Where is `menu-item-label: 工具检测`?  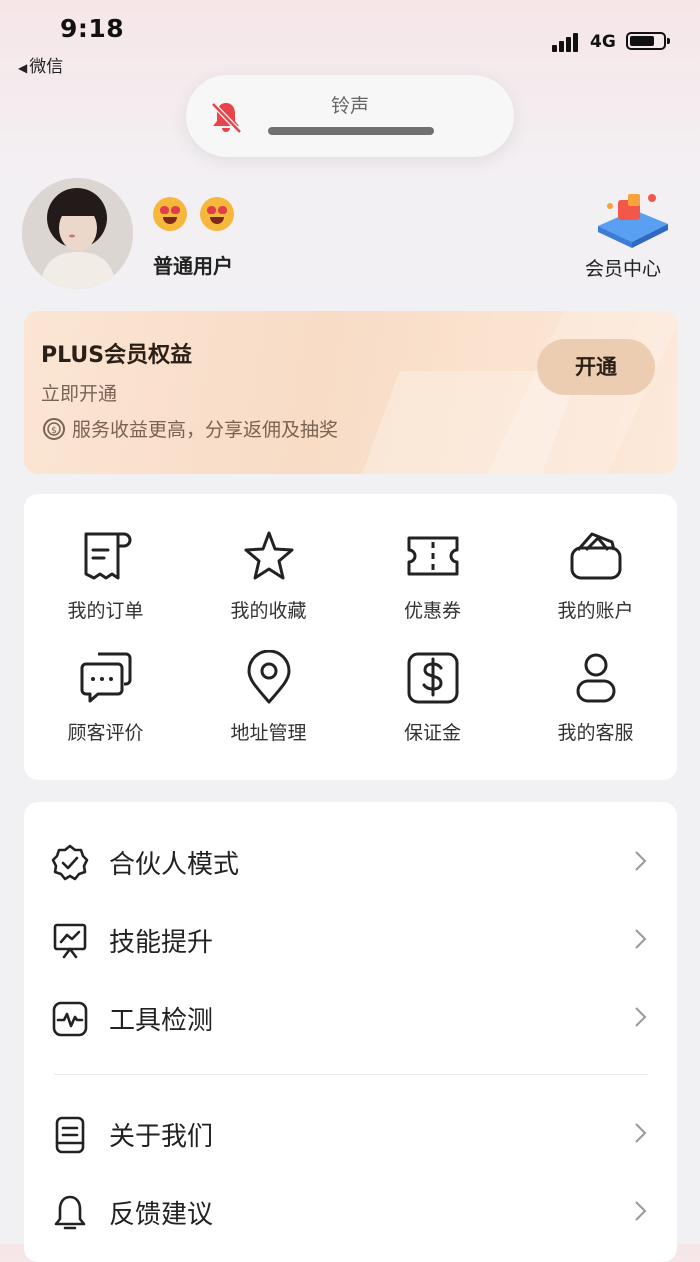 menu-item-label: 工具检测 is located at coordinates (161, 1021).